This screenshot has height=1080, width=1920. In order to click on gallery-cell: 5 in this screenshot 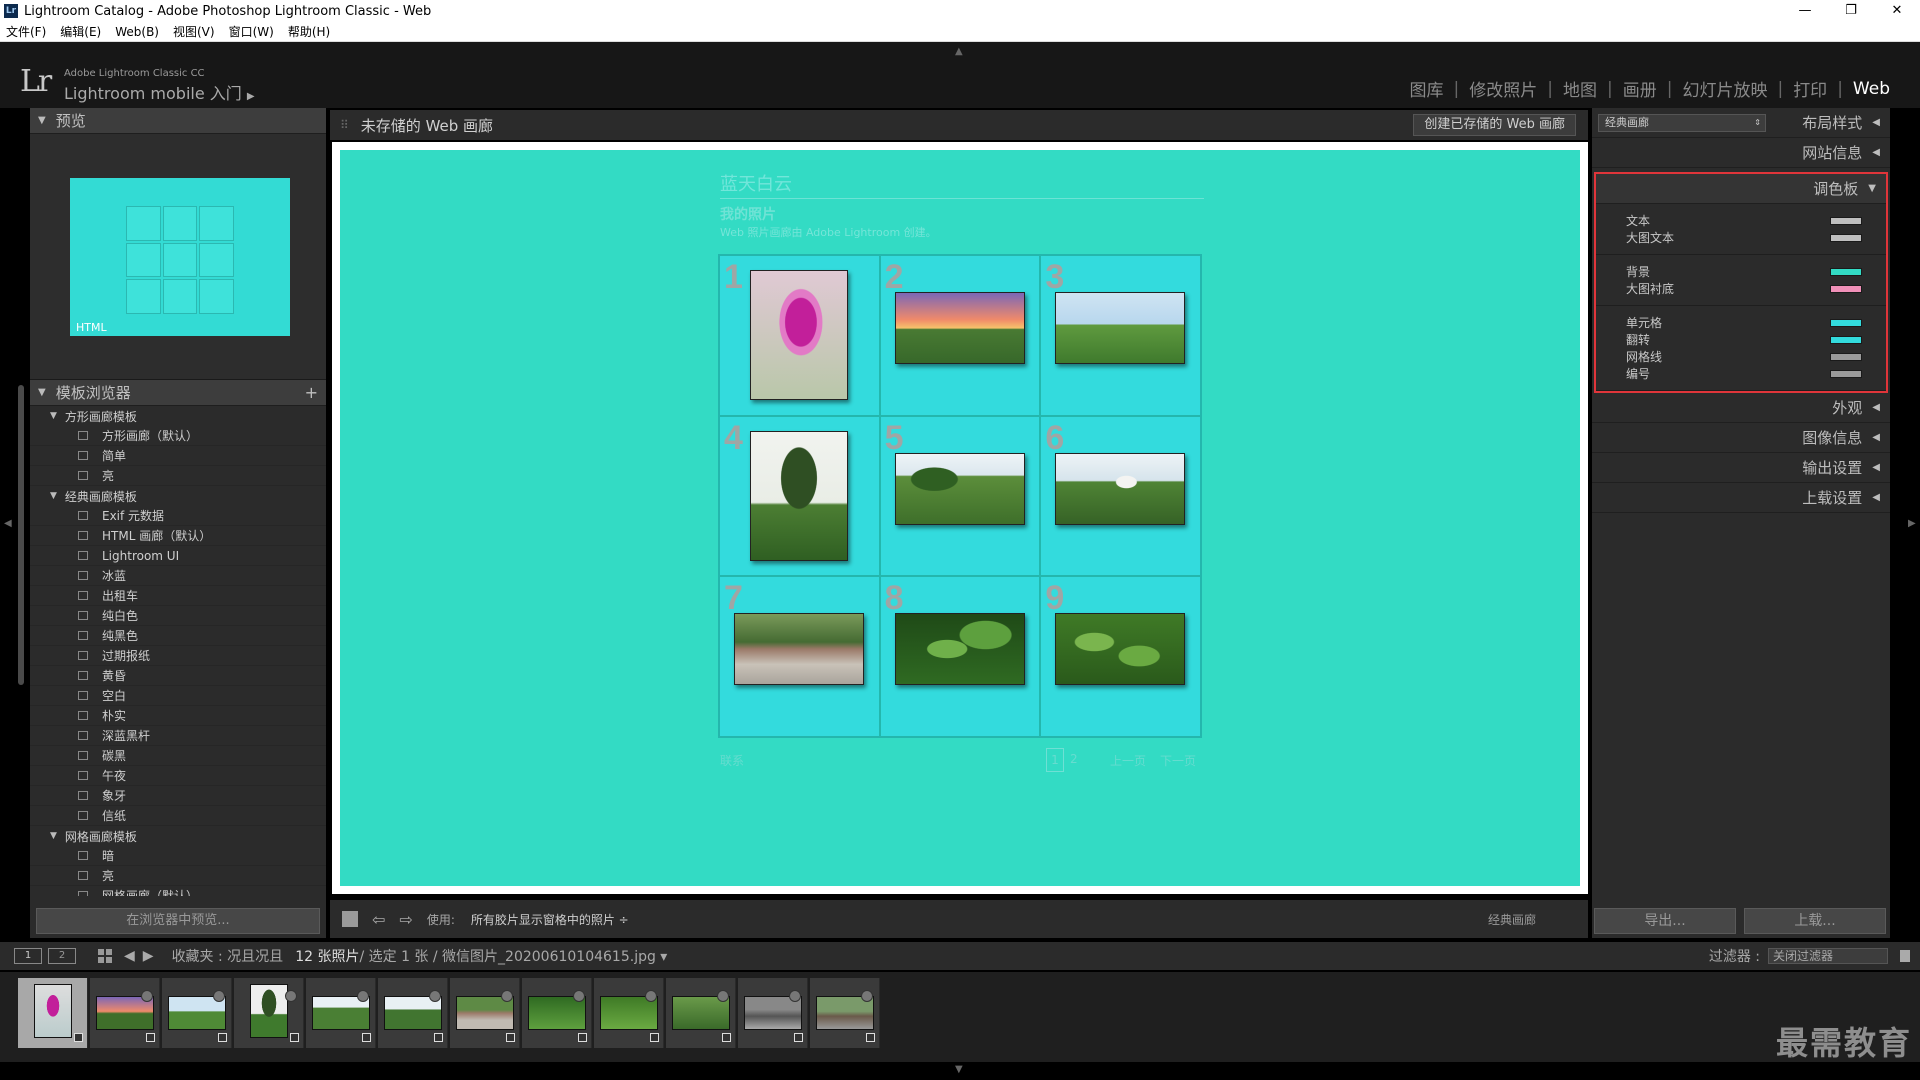, I will do `click(960, 496)`.